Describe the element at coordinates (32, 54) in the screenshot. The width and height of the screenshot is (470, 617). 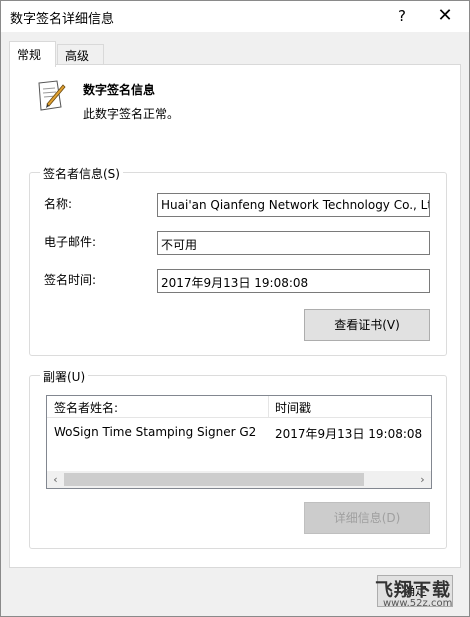
I see `tab-general: 常规` at that location.